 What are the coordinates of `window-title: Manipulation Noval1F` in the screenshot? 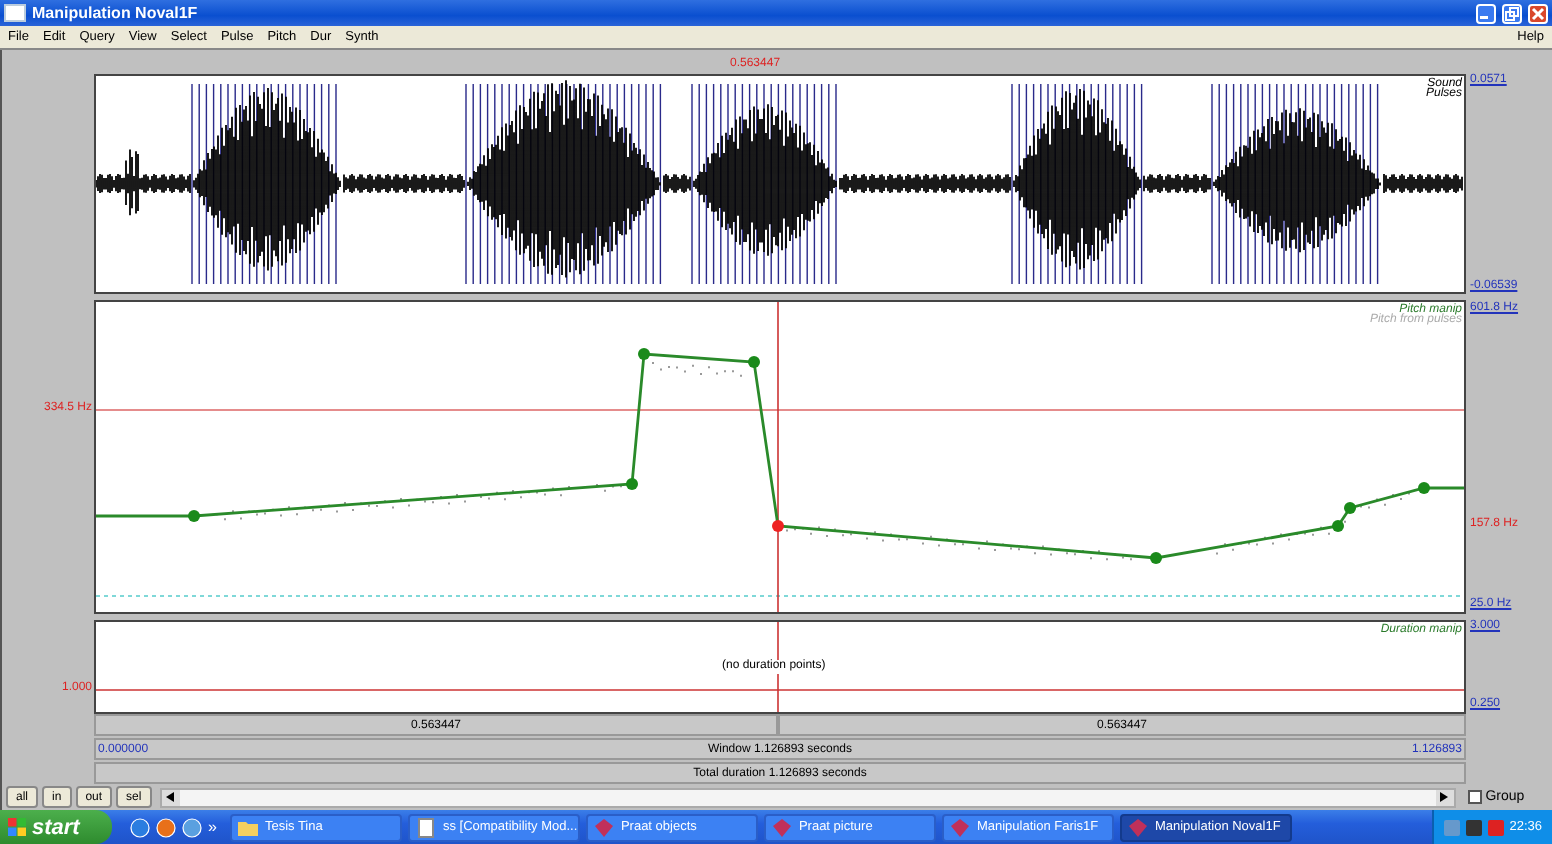 It's located at (116, 13).